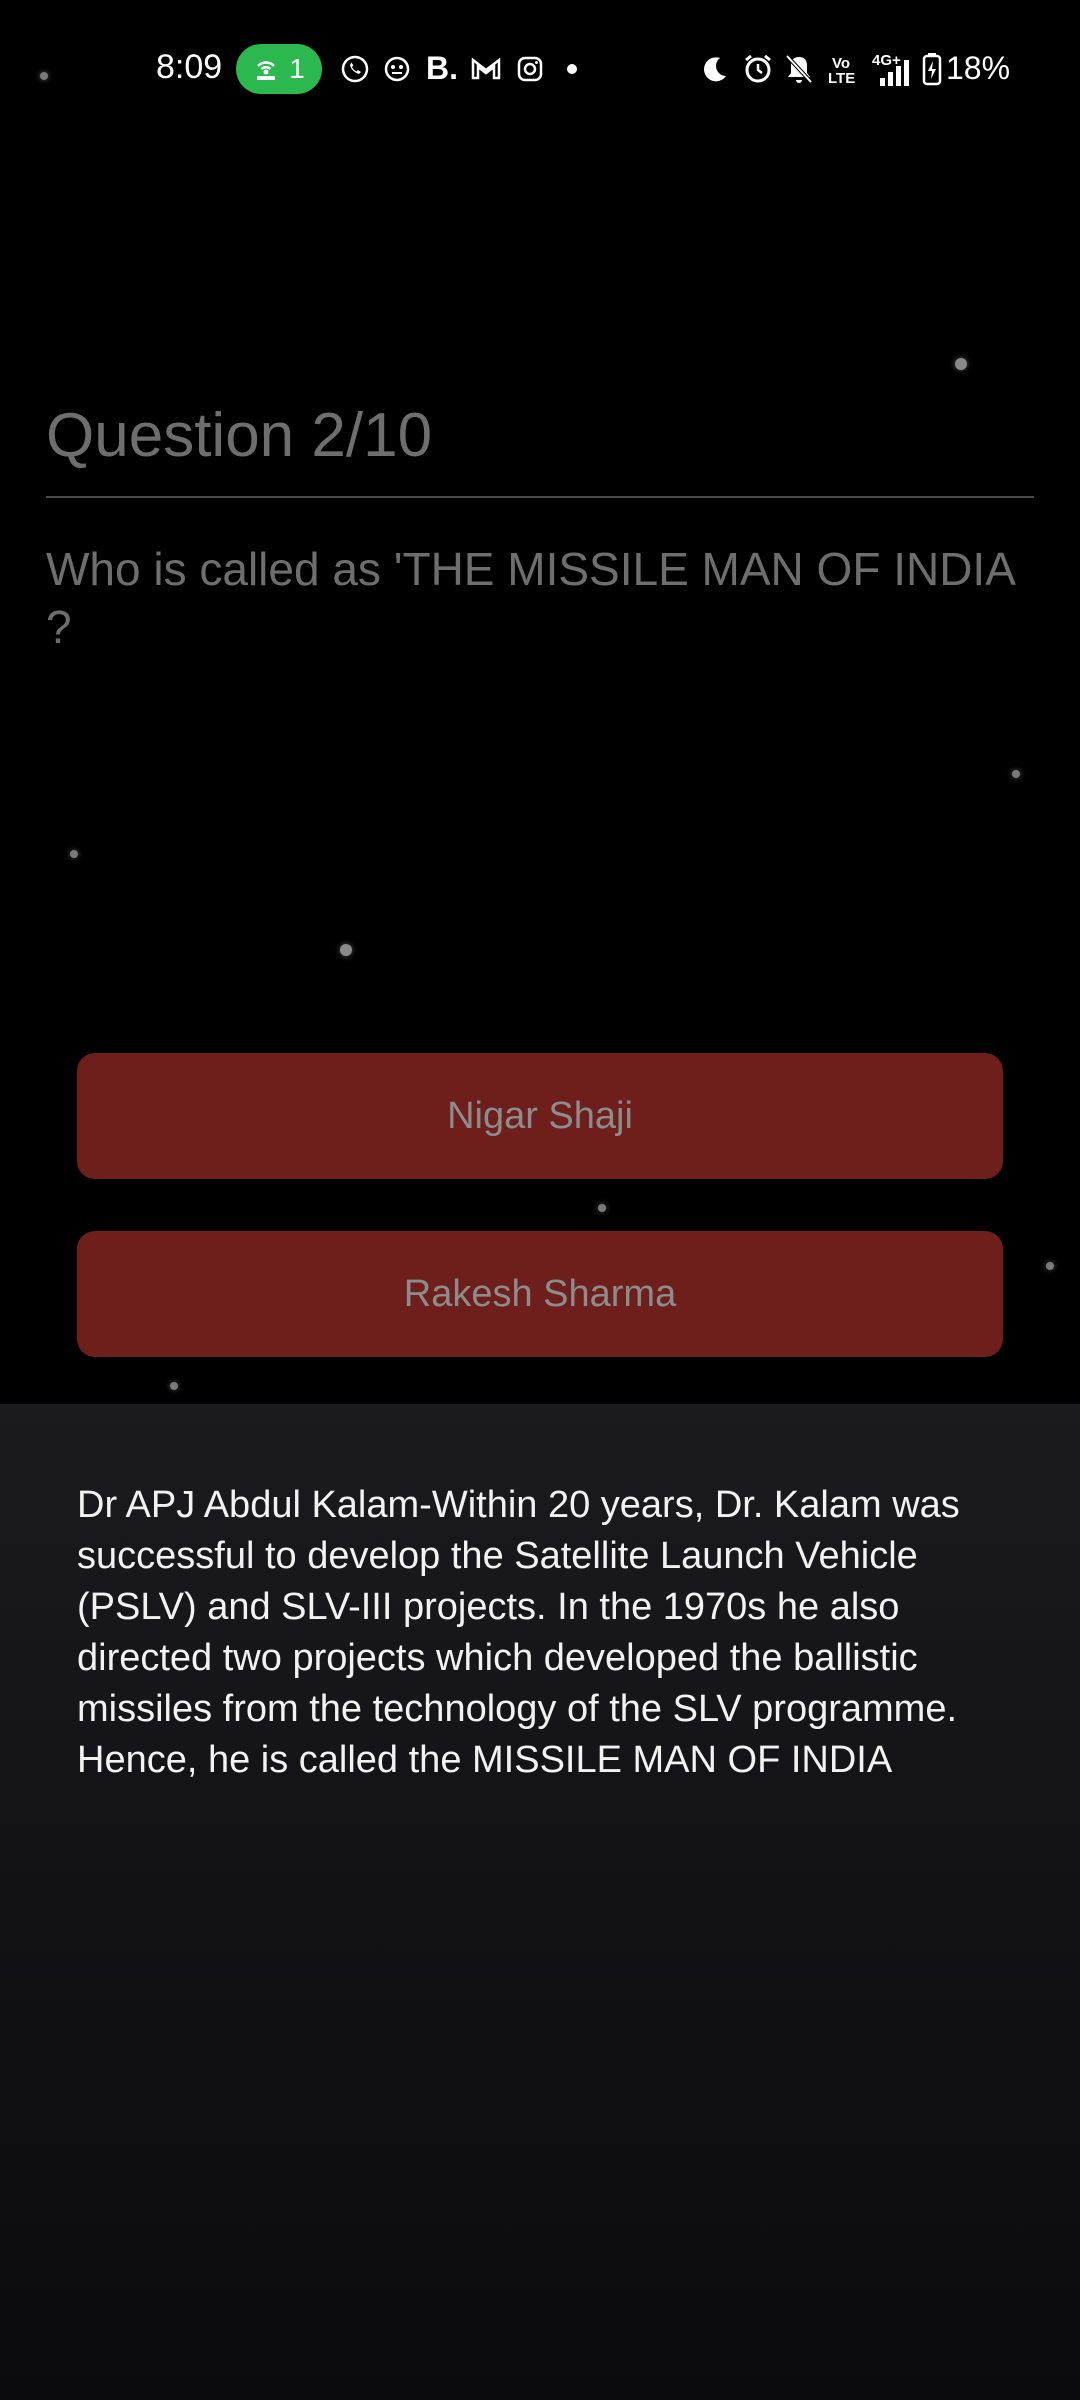 The height and width of the screenshot is (2400, 1080). I want to click on answer-option-1: Nigar Shaji, so click(540, 1116).